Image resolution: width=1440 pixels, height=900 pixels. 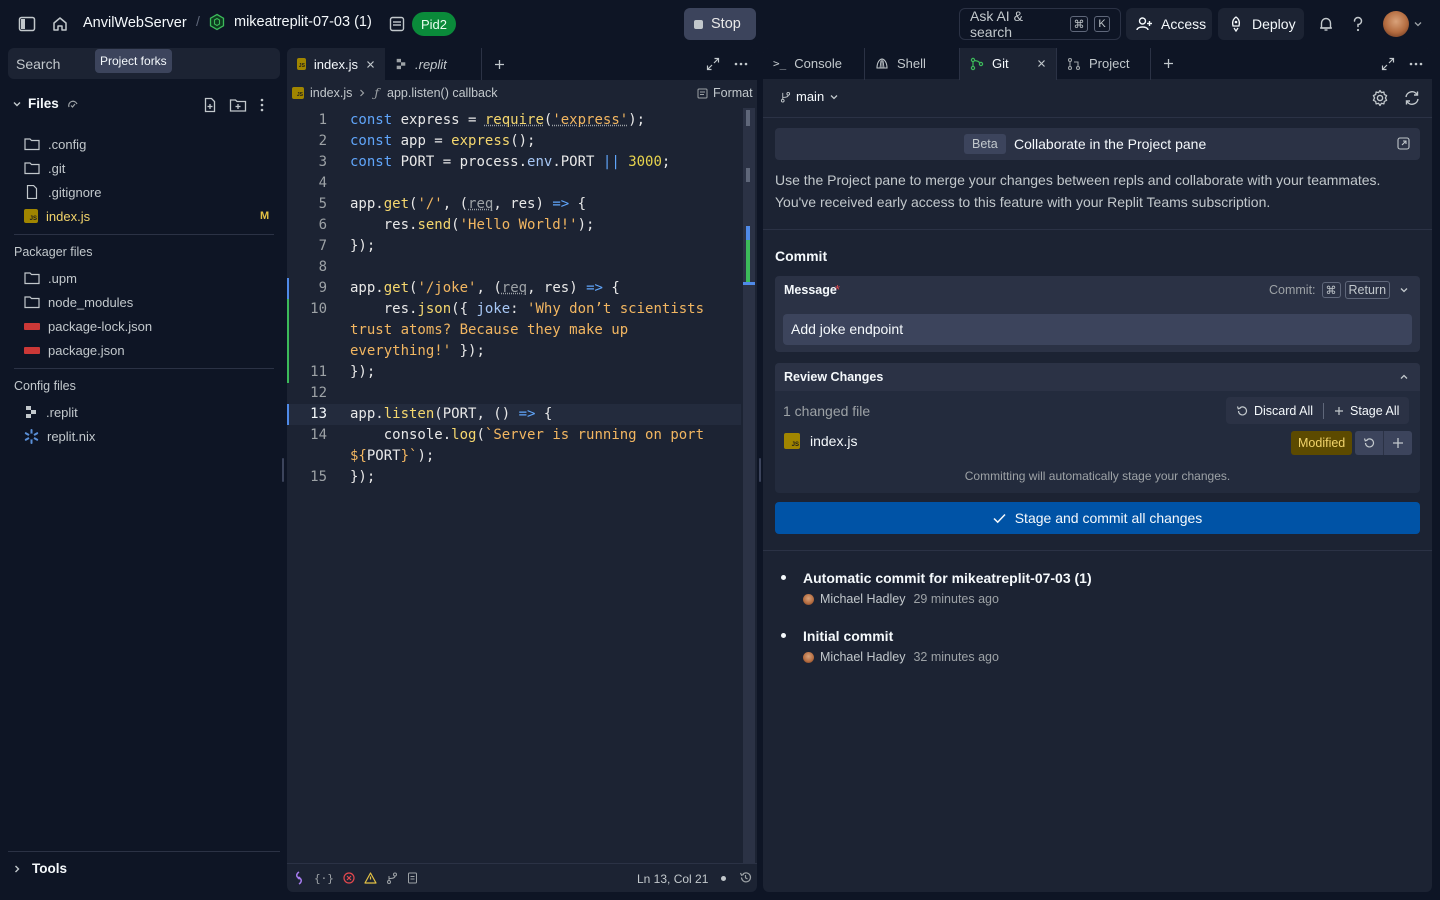 What do you see at coordinates (1339, 411) in the screenshot?
I see `plus-icon` at bounding box center [1339, 411].